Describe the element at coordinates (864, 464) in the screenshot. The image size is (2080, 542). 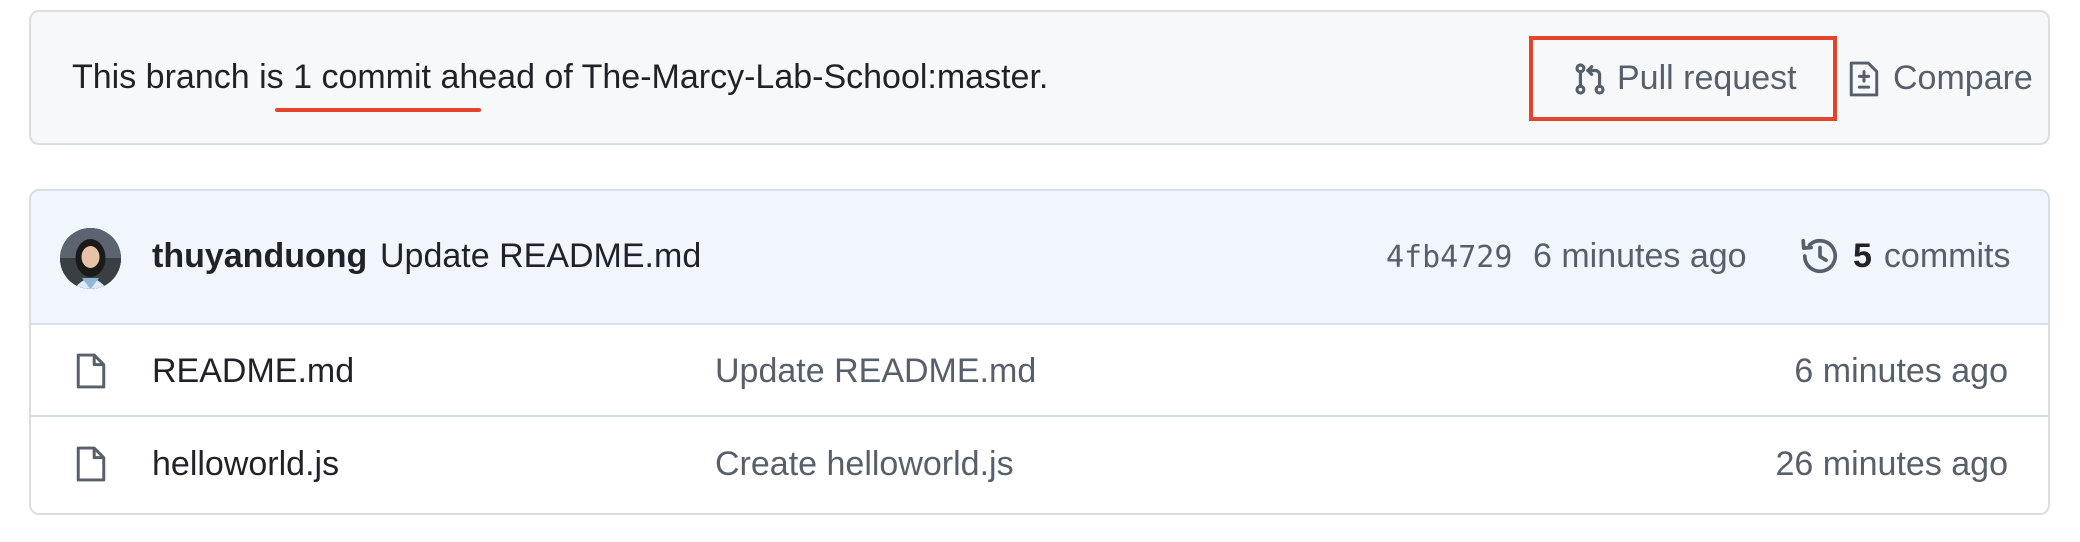
I see `file-commit-message: Create helloworld.js` at that location.